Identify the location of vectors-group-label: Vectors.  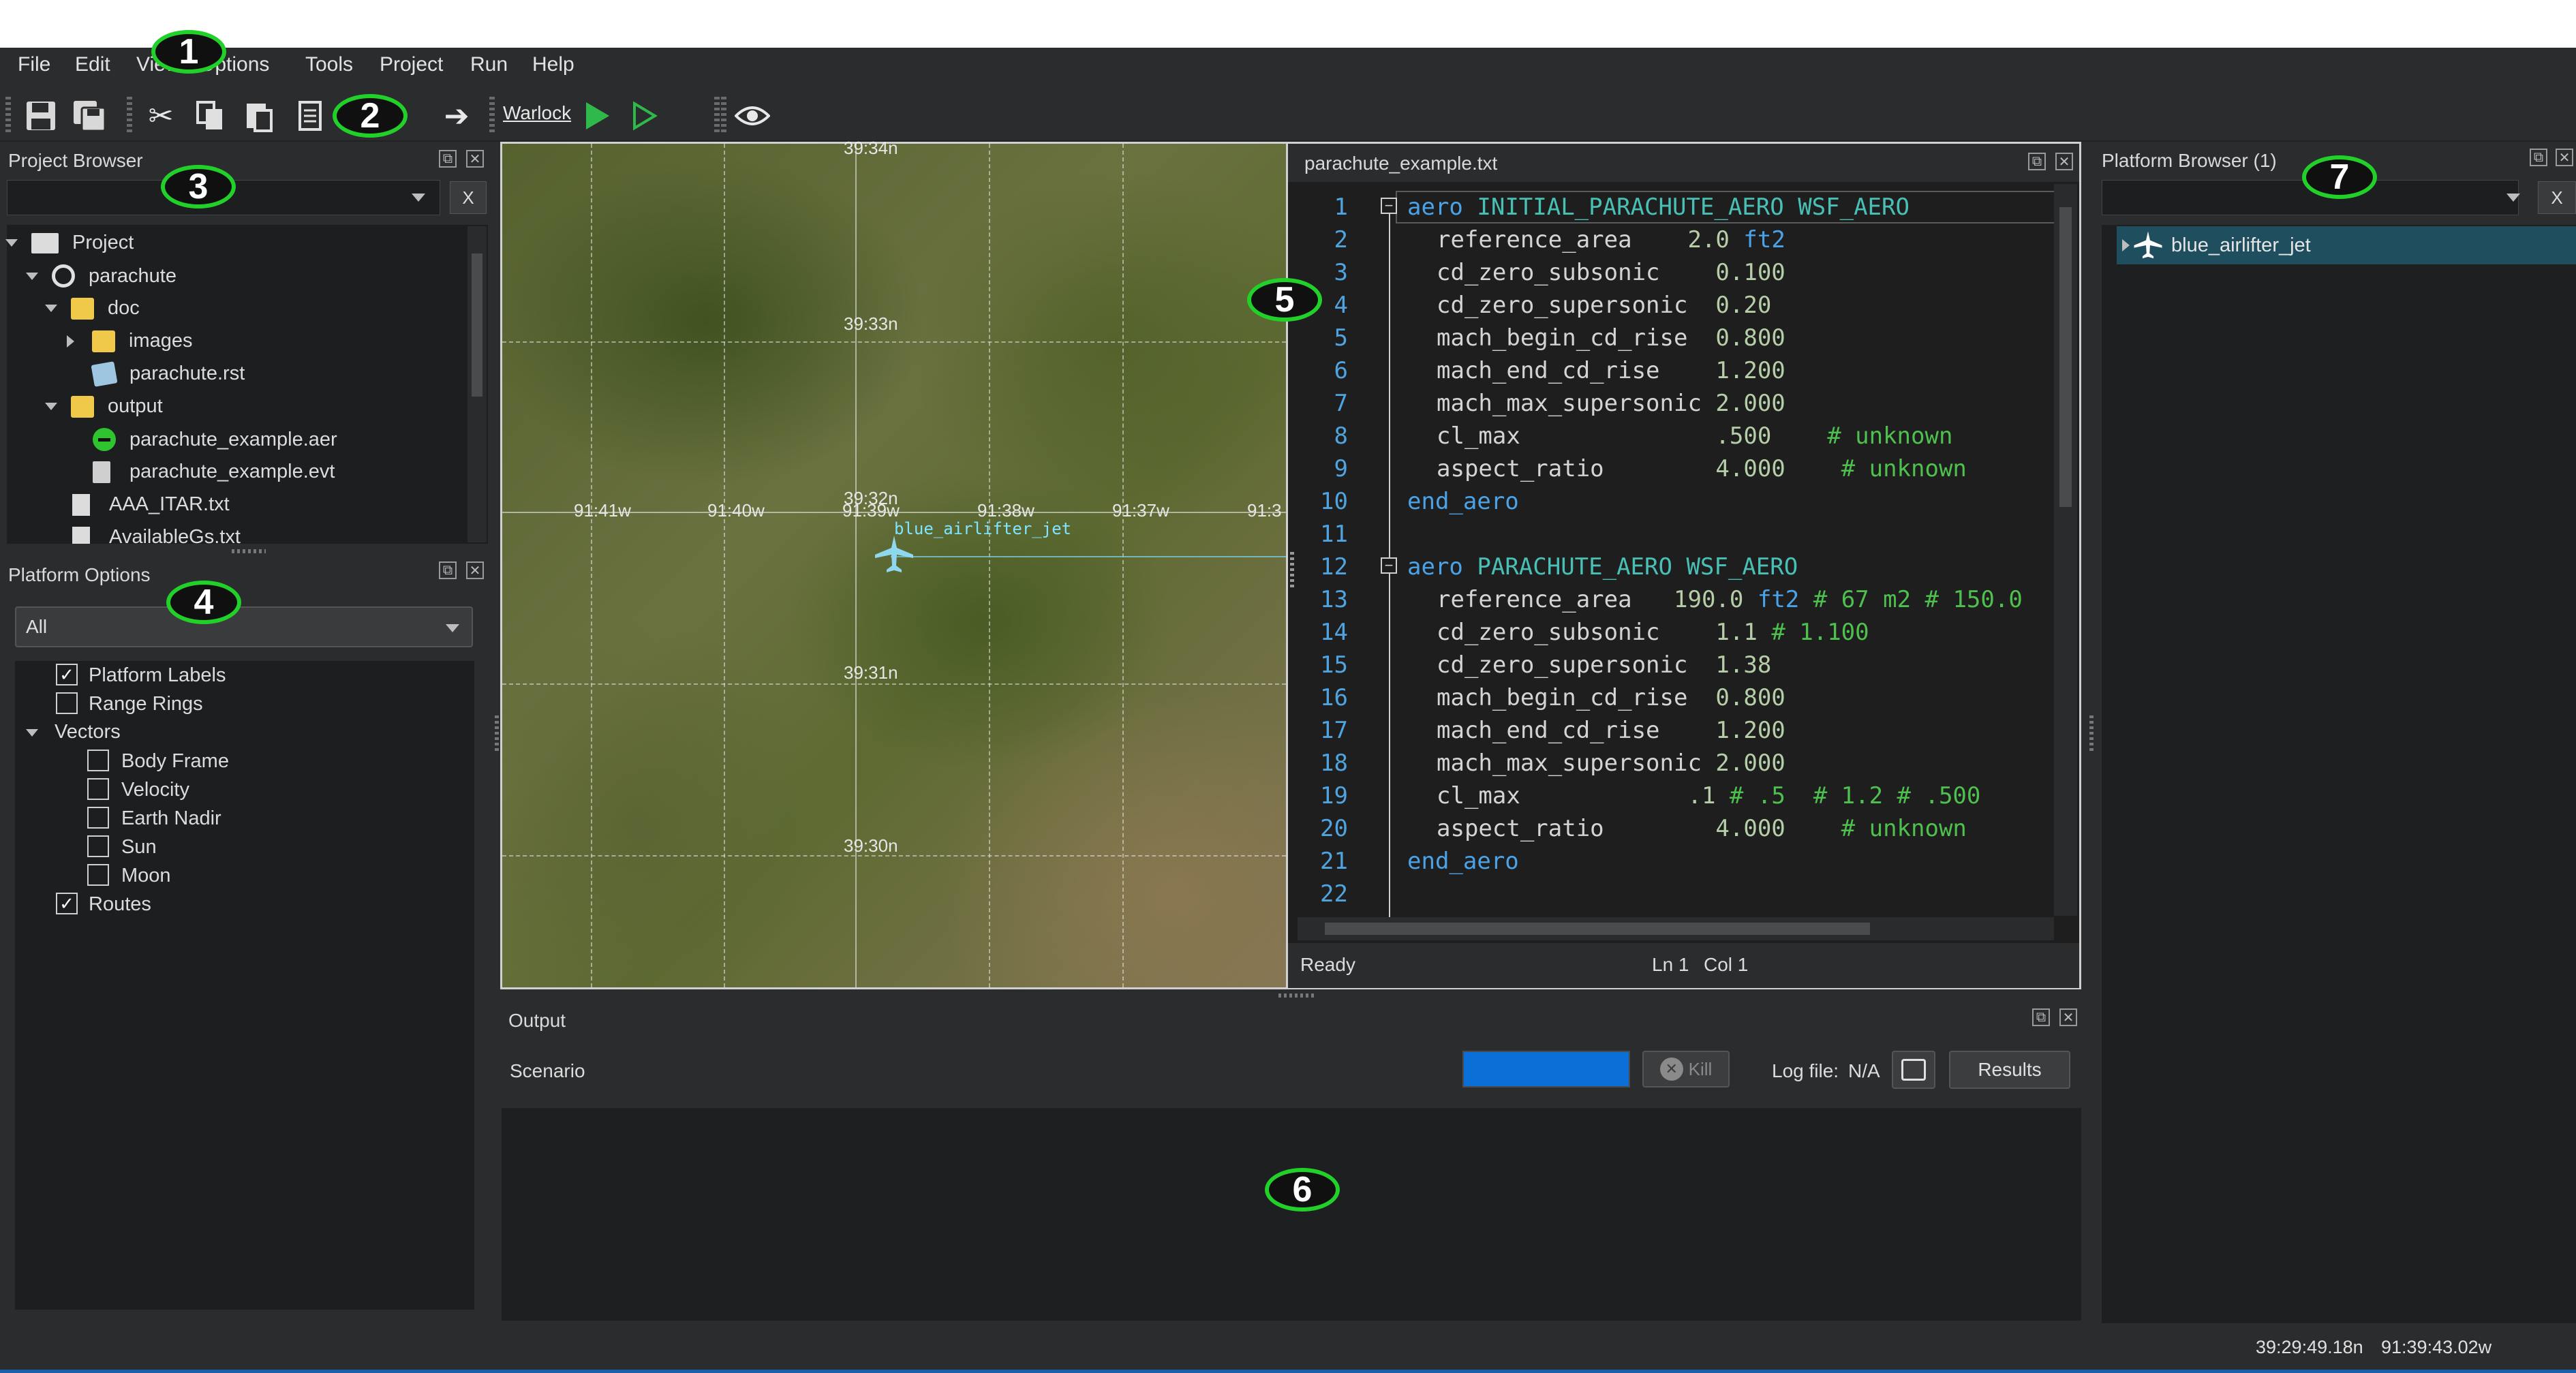
(88, 732).